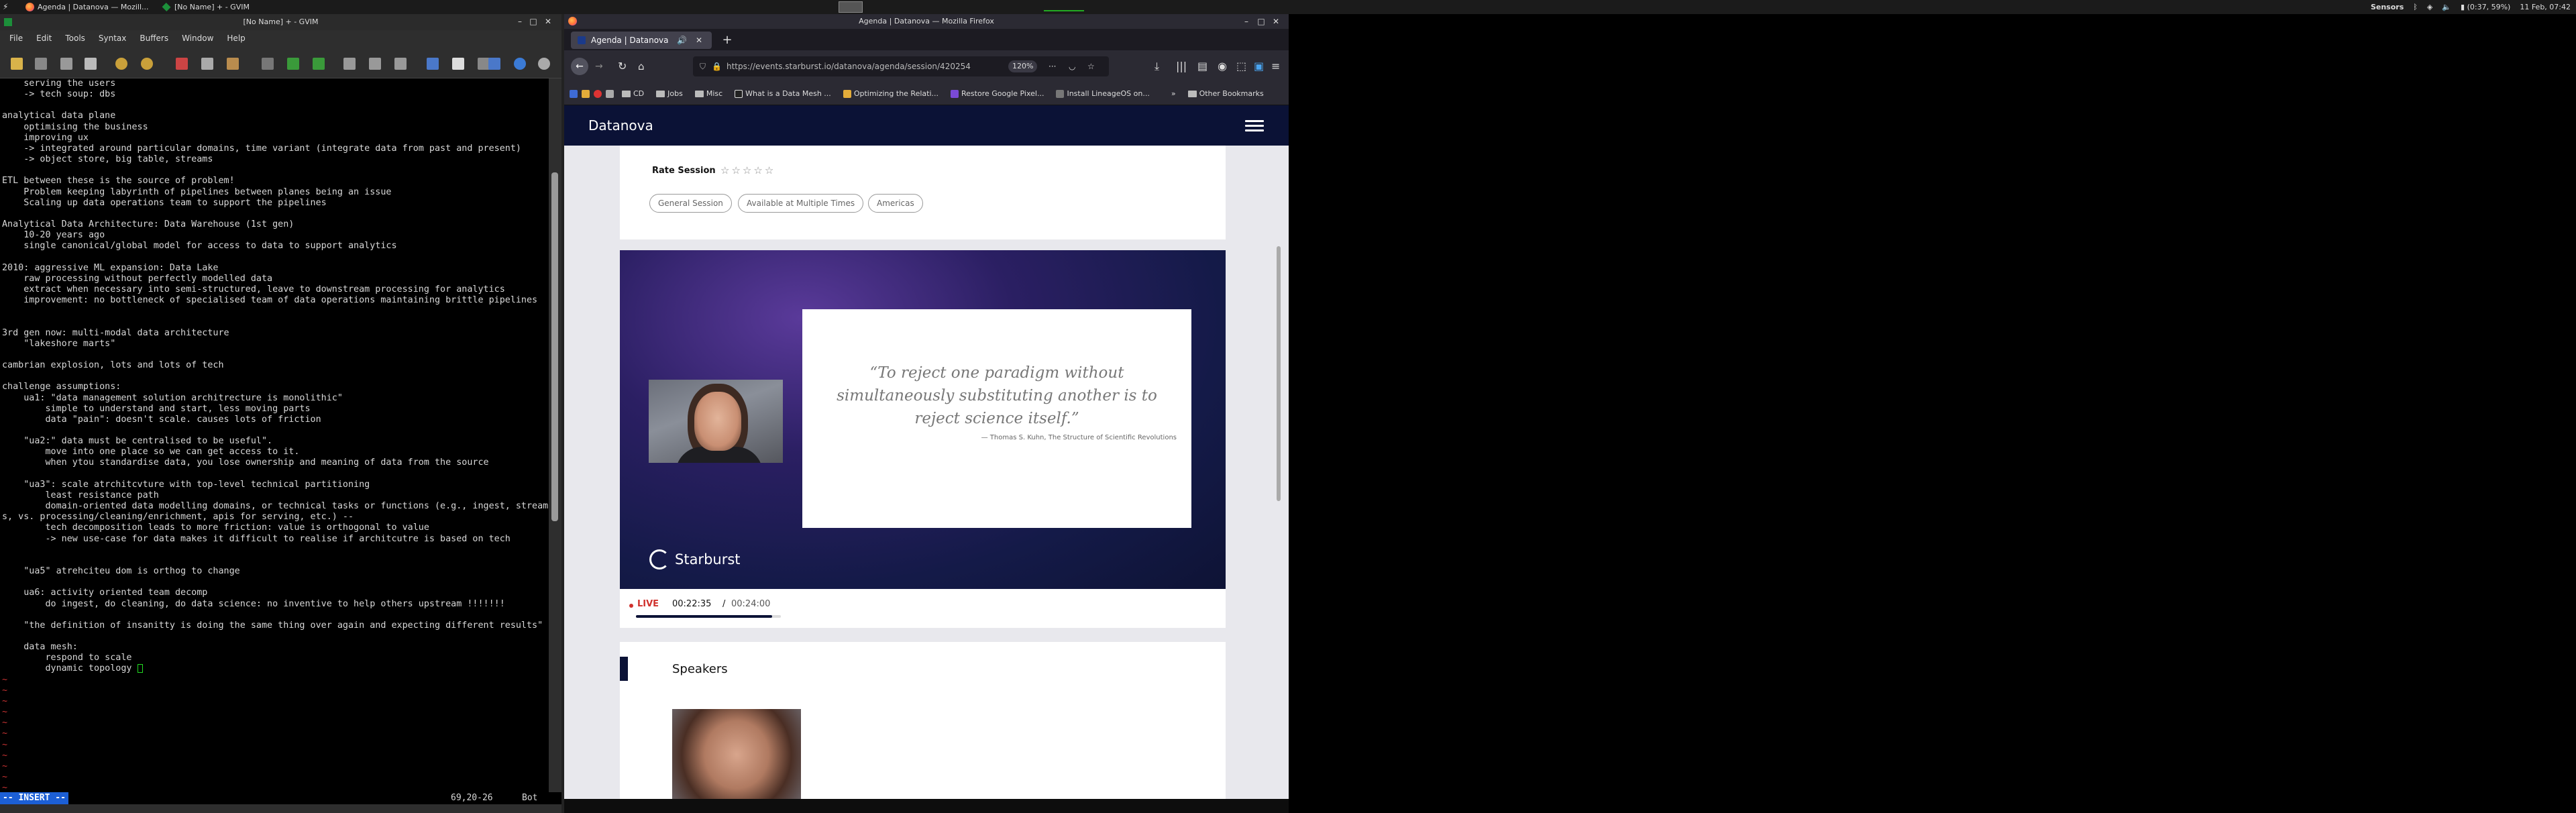 Image resolution: width=2576 pixels, height=813 pixels. I want to click on hamburger-menu-icon: ≡, so click(1275, 67).